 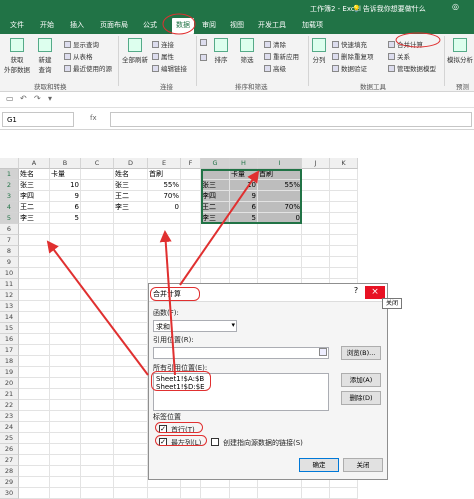 I want to click on row-header: 4, so click(x=9, y=207).